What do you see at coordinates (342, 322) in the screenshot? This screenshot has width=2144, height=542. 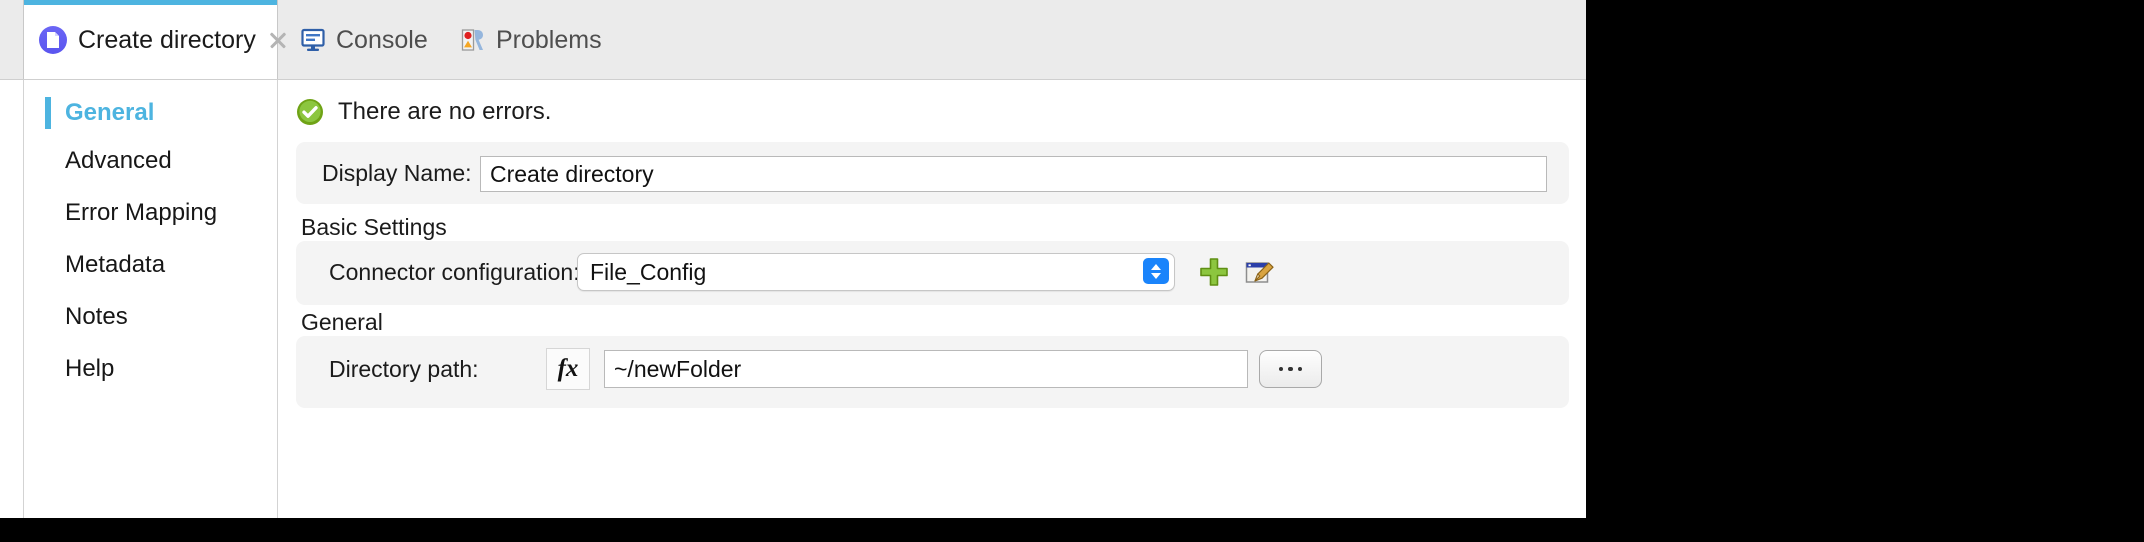 I see `general-section-title: General` at bounding box center [342, 322].